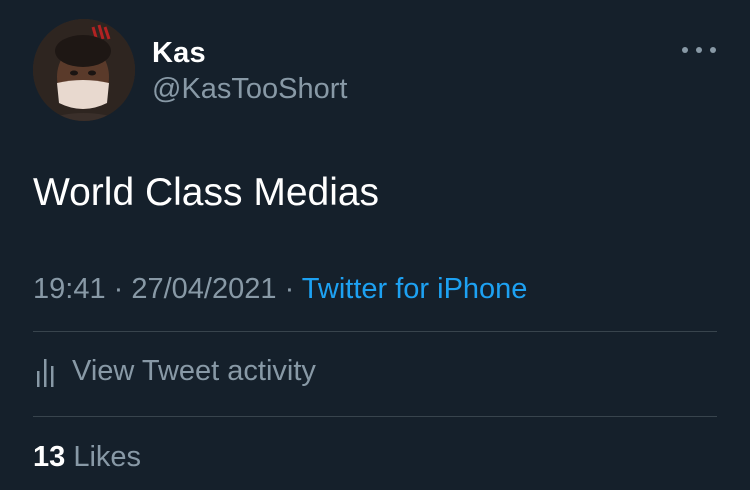 This screenshot has height=490, width=750. I want to click on tweet-text: World Class Medias, so click(206, 192).